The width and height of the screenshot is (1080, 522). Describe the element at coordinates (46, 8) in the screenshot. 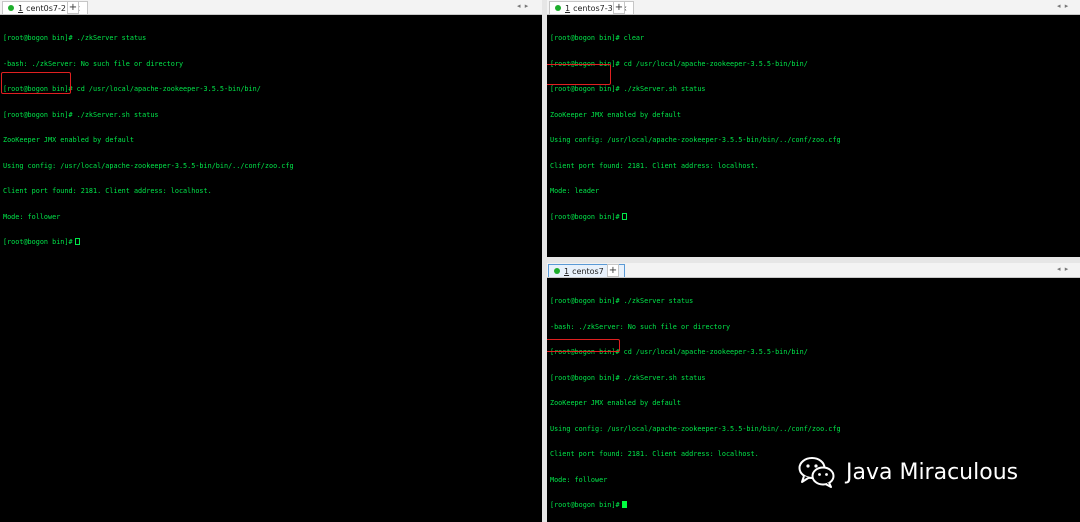

I see `tab-label: cent0s7-2` at that location.